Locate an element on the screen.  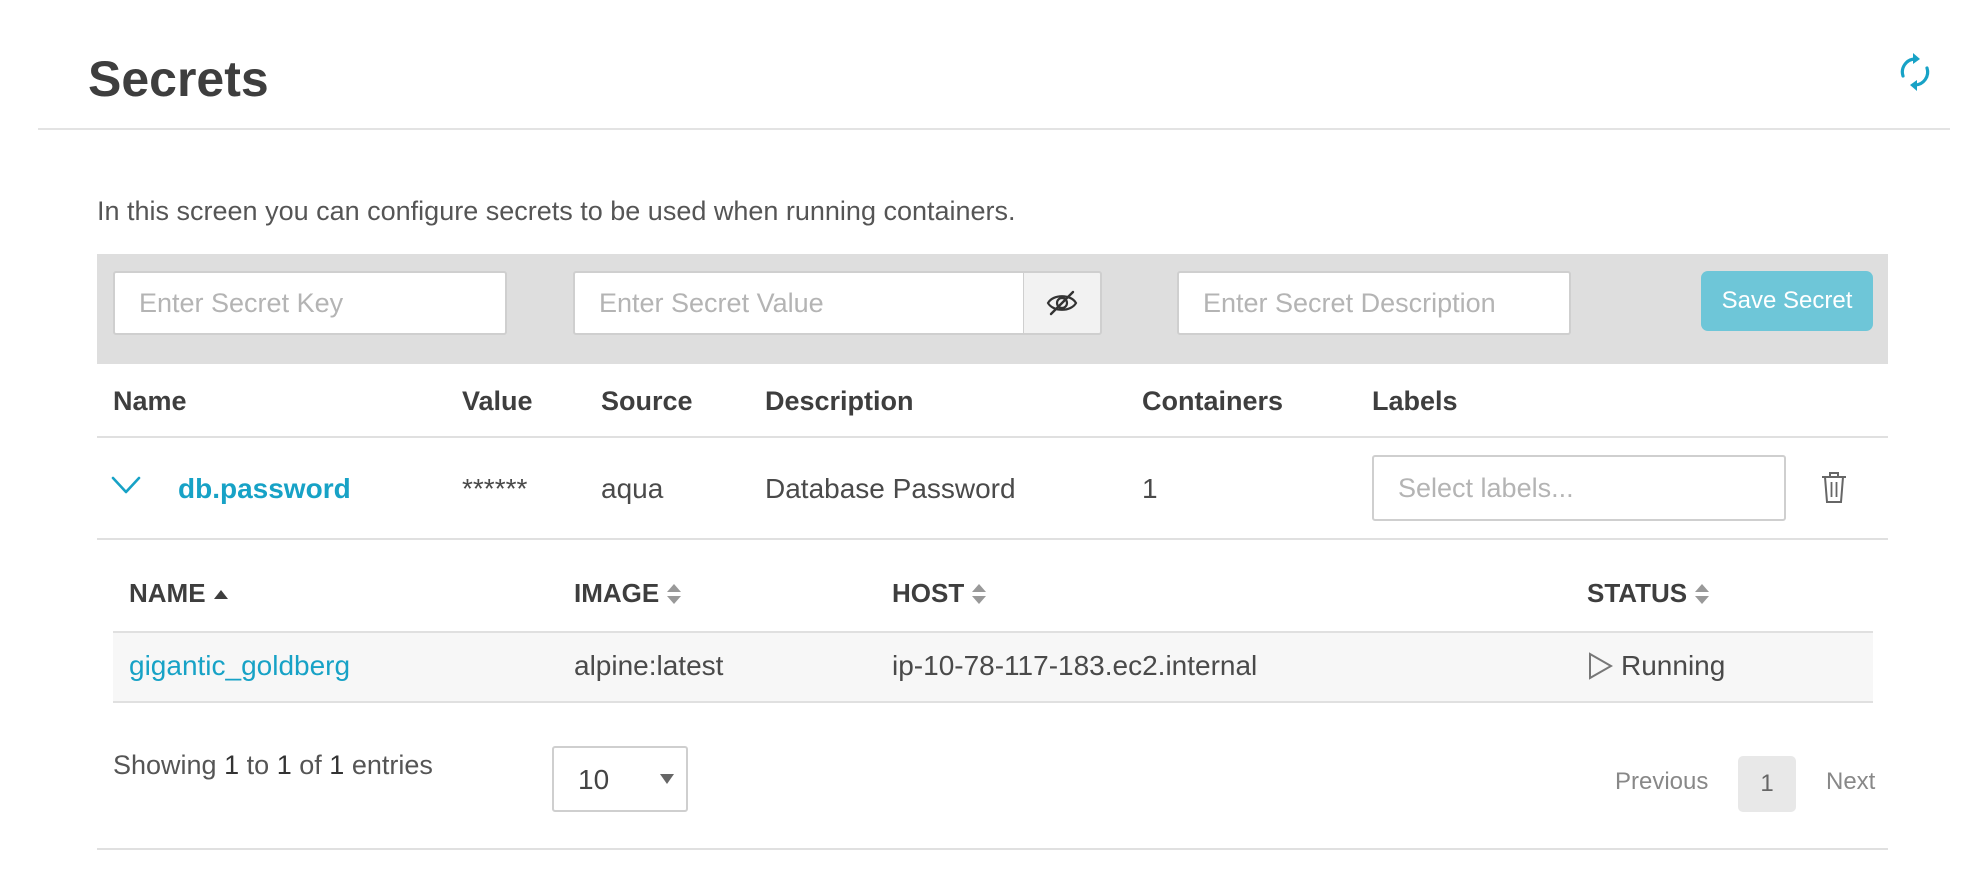
info-to-word: to is located at coordinates (258, 765).